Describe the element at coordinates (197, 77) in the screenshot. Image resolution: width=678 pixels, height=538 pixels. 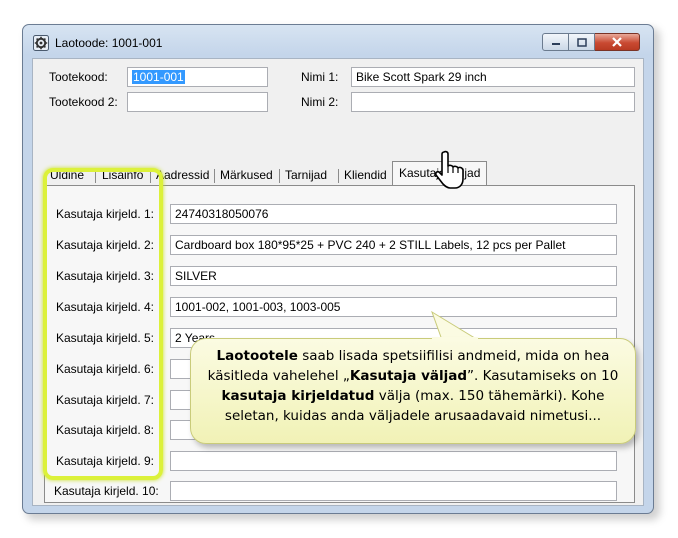
I see `tootekood-input: 1001-001` at that location.